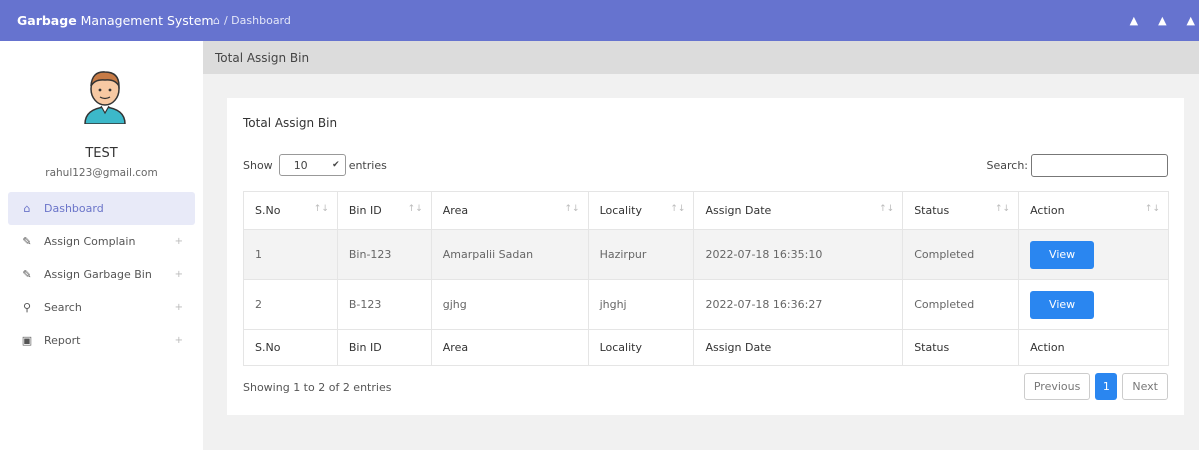 The height and width of the screenshot is (450, 1199). What do you see at coordinates (290, 347) in the screenshot?
I see `footer-label-sno: S.No` at bounding box center [290, 347].